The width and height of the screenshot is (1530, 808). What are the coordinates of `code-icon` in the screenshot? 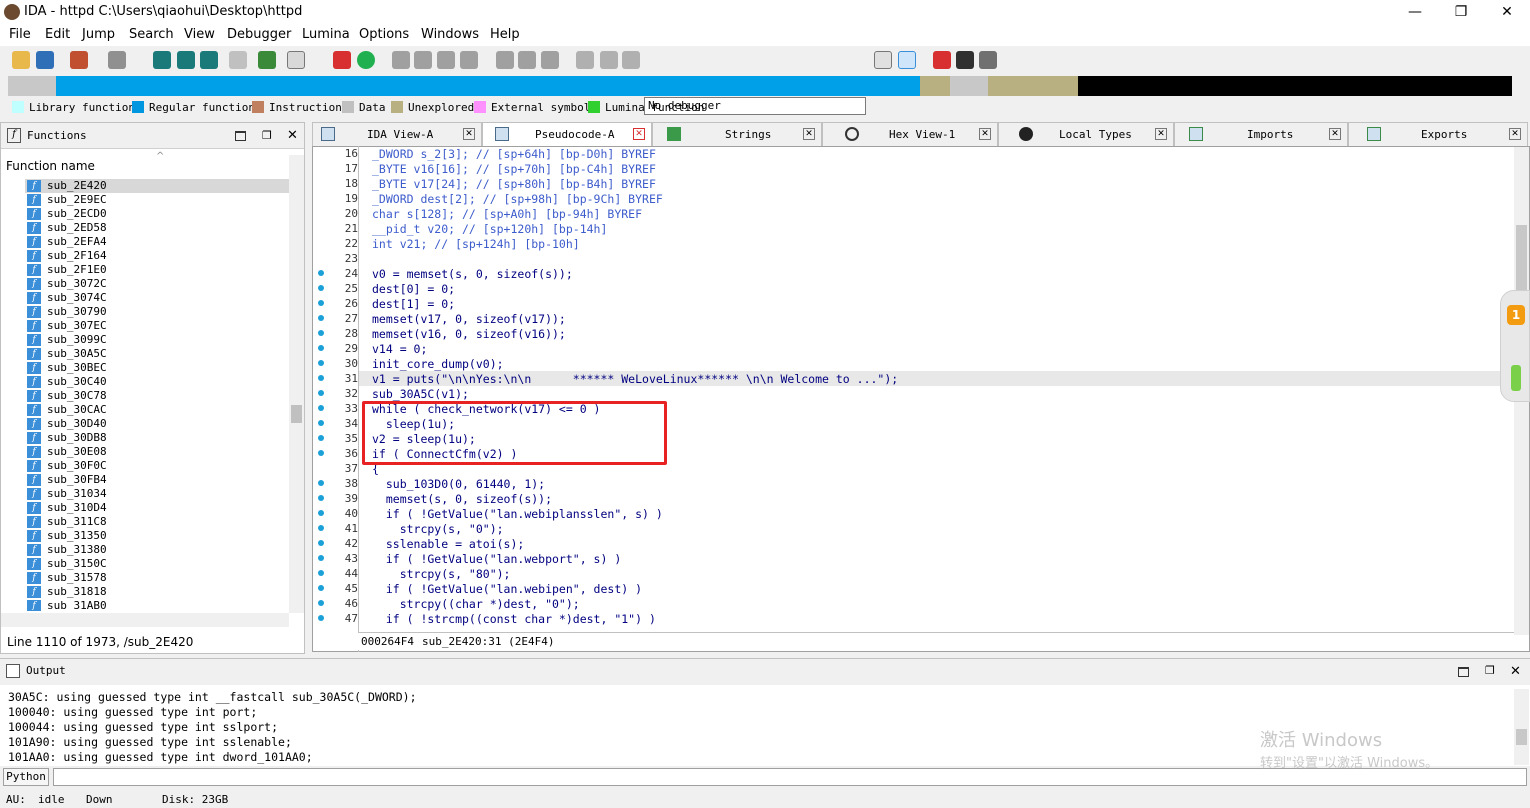 It's located at (209, 60).